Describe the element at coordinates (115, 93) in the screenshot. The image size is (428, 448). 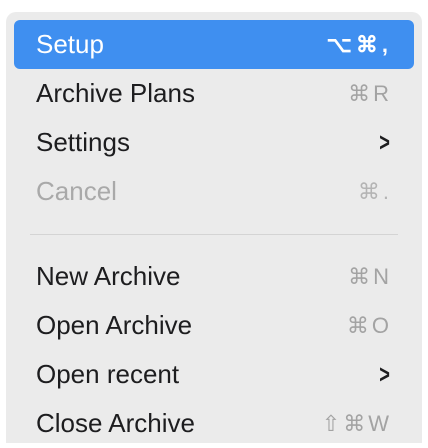
I see `menu-item-label: Archive Plans` at that location.